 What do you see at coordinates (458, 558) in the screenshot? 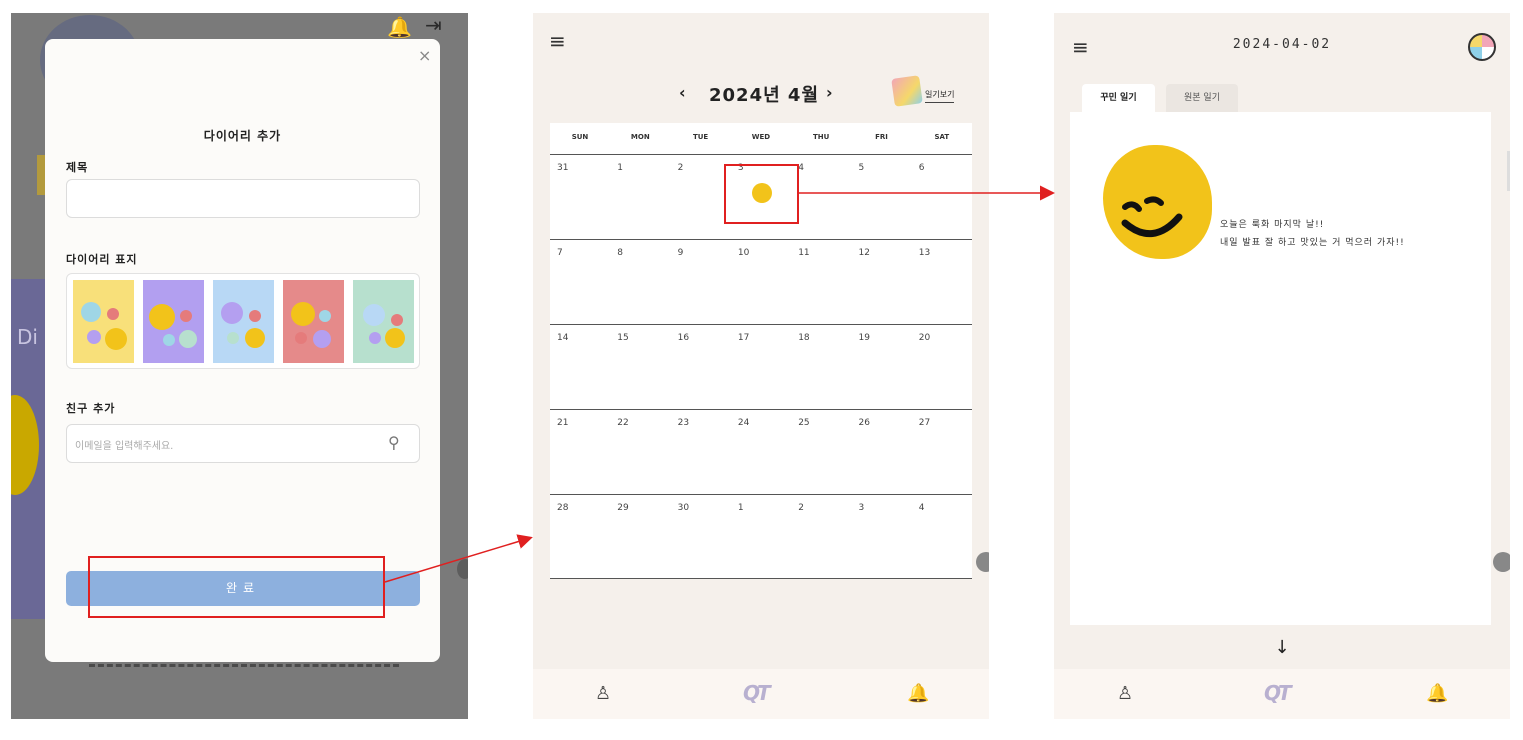
I see `arrow-modal-to-calendar` at bounding box center [458, 558].